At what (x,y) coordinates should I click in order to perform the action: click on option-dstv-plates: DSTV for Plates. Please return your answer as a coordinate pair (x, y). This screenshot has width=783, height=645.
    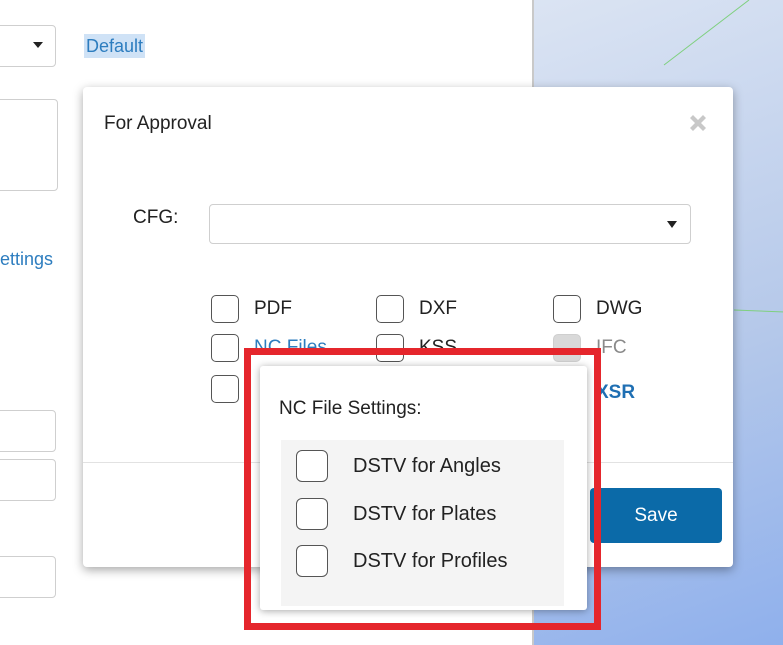
    Looking at the image, I should click on (396, 514).